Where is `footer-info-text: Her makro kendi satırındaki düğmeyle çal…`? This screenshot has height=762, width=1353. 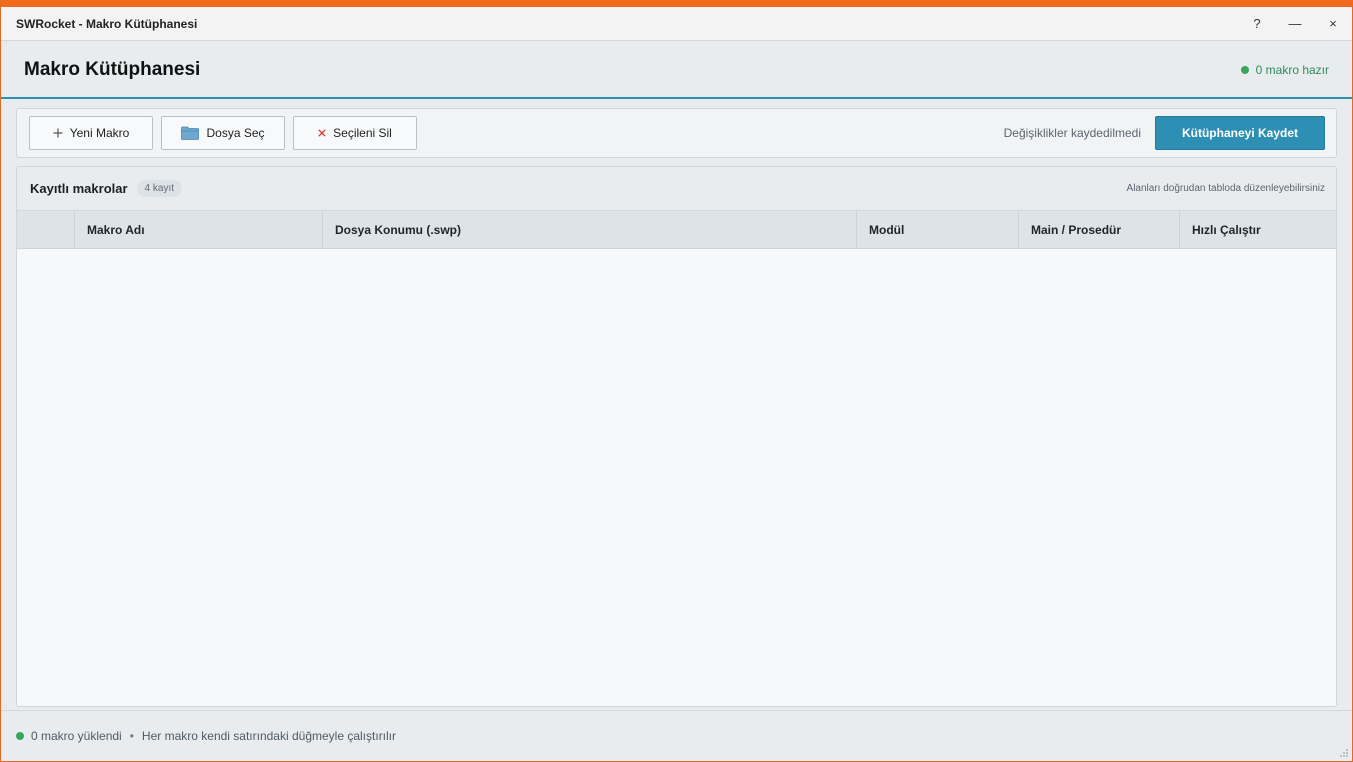 footer-info-text: Her makro kendi satırındaki düğmeyle çal… is located at coordinates (269, 736).